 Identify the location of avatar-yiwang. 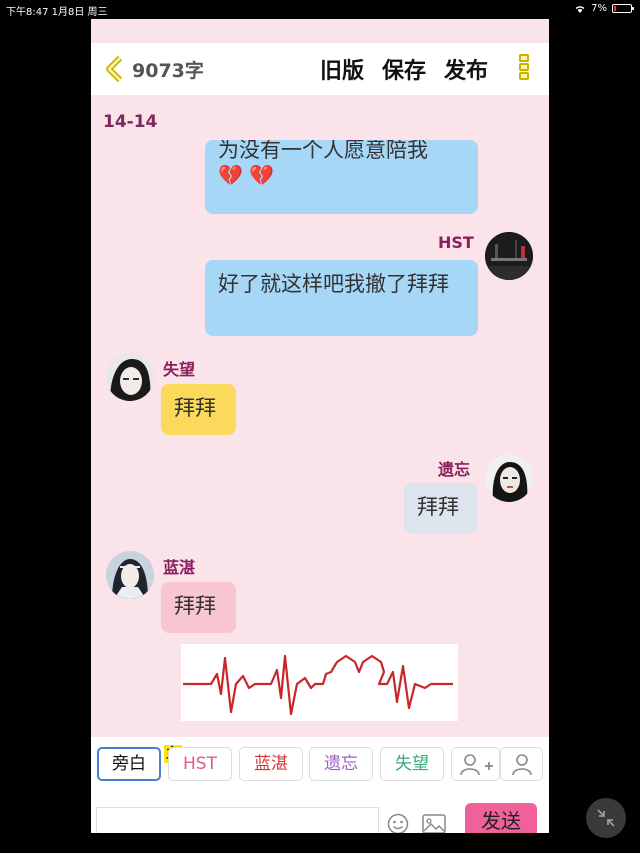
(509, 478).